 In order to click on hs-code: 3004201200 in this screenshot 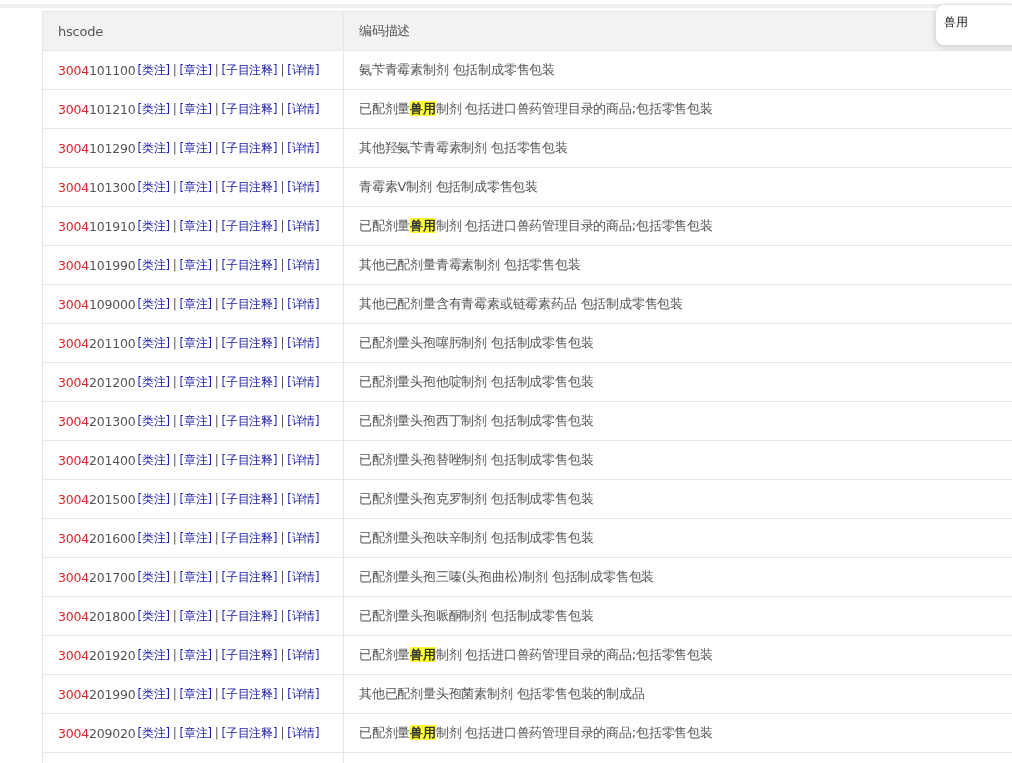, I will do `click(97, 382)`.